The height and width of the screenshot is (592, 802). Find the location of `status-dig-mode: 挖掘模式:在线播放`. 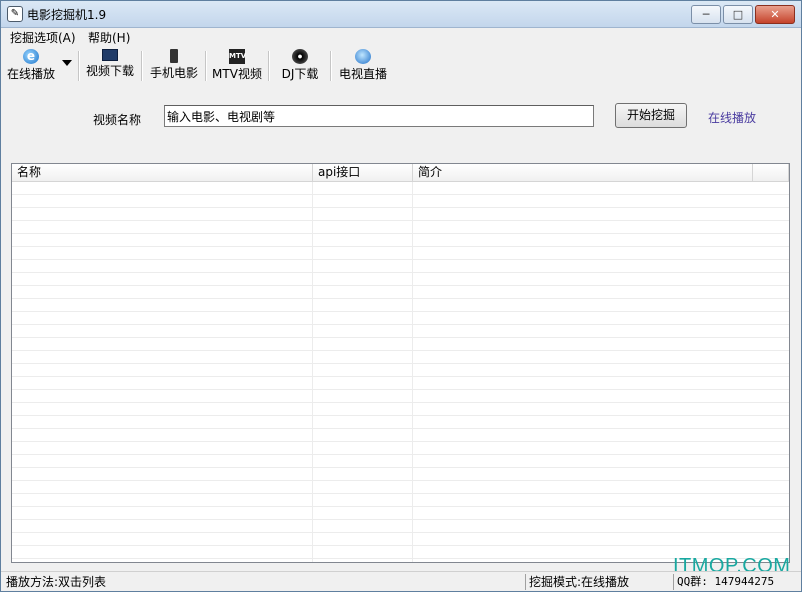

status-dig-mode: 挖掘模式:在线播放 is located at coordinates (598, 582).